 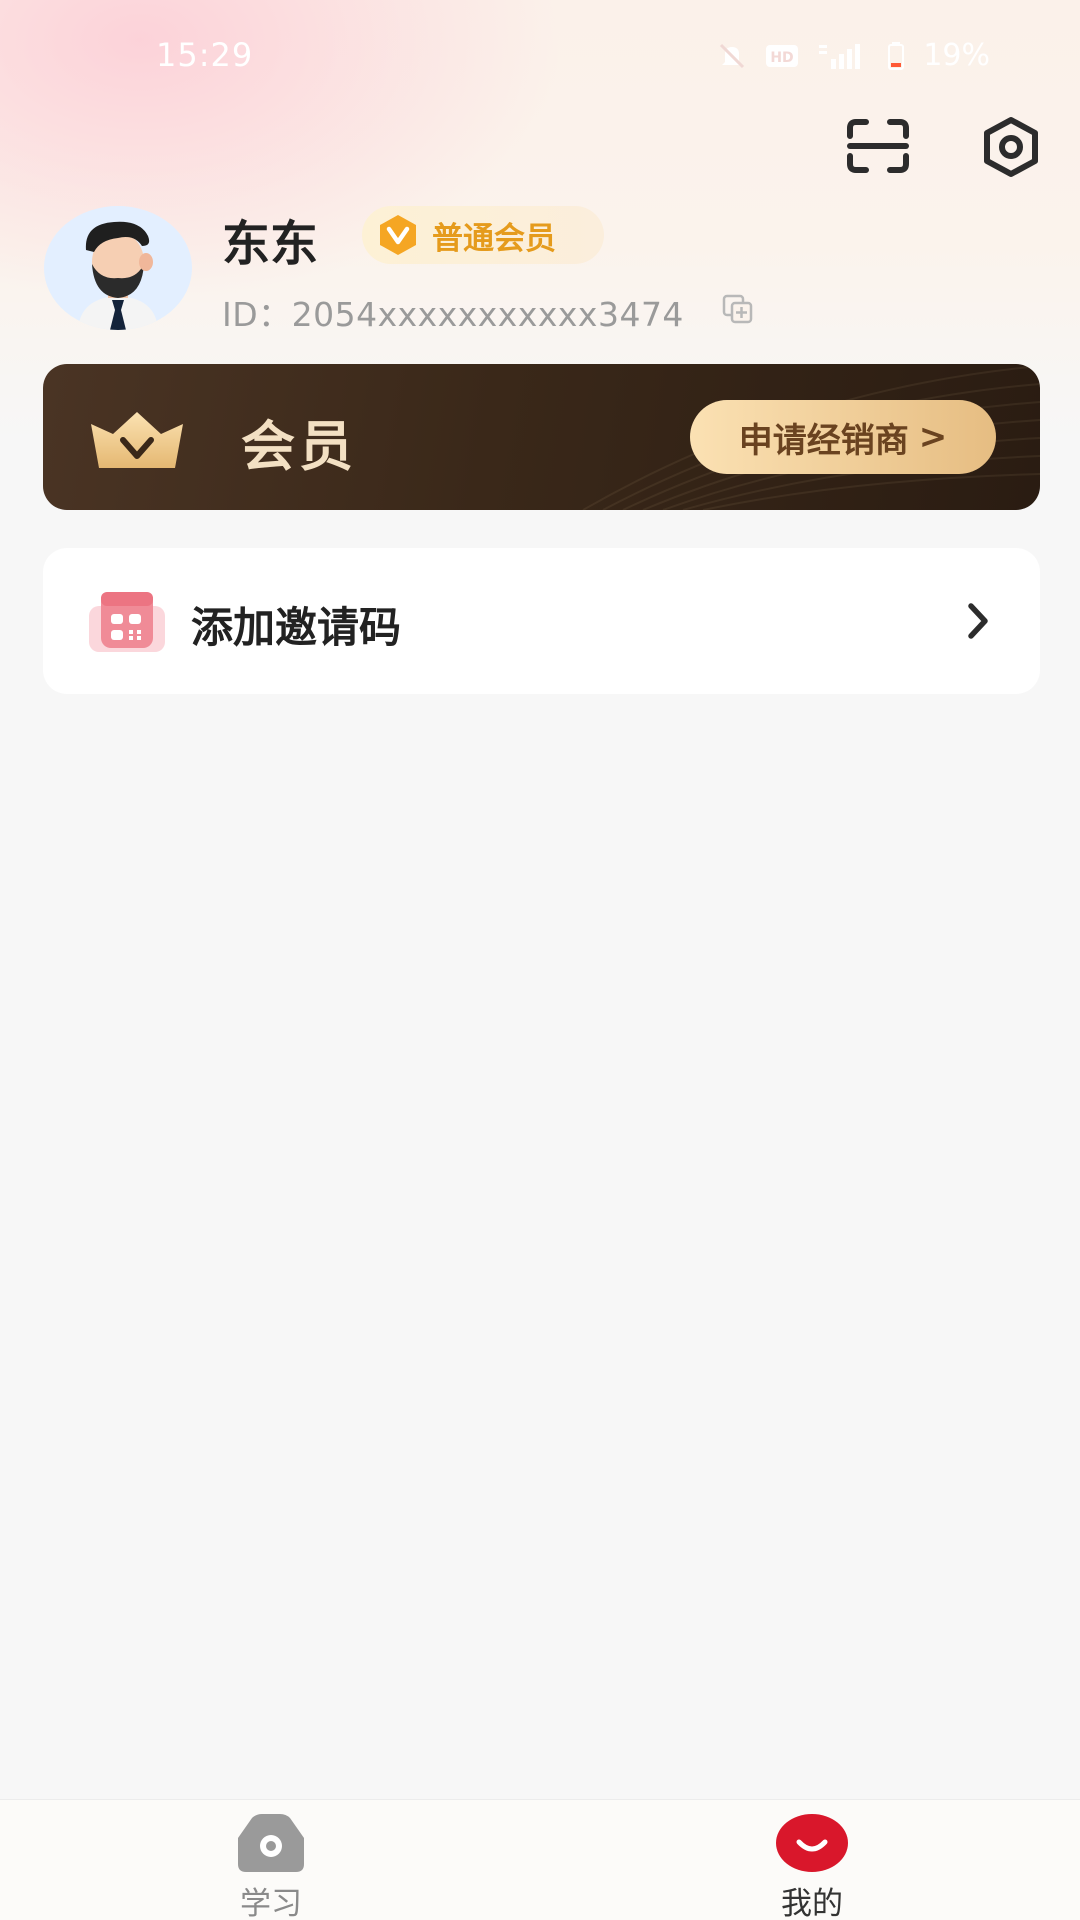 I want to click on svg-text: HD, so click(x=782, y=58).